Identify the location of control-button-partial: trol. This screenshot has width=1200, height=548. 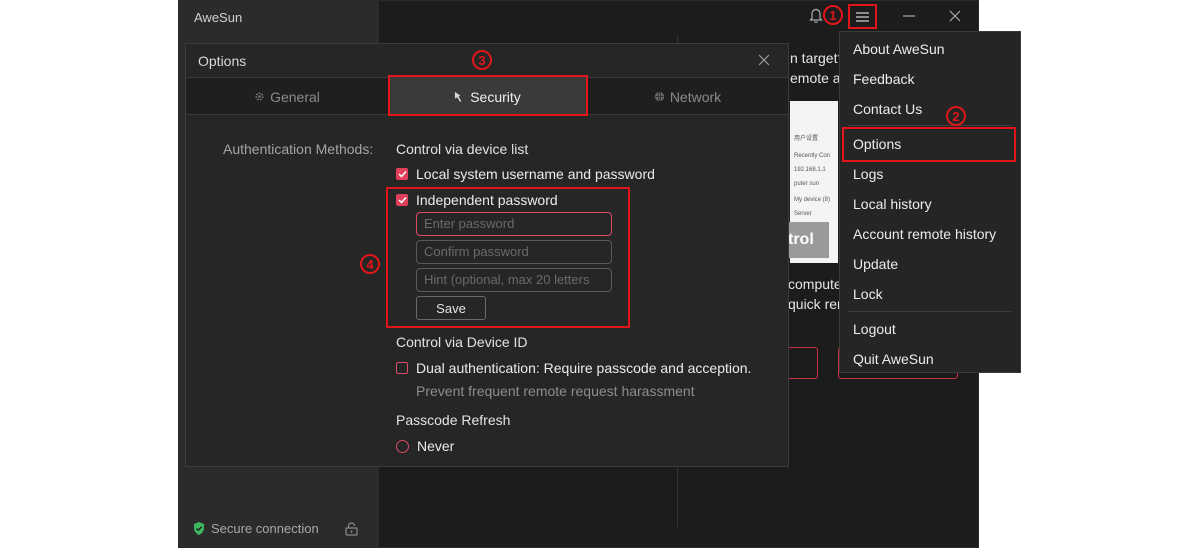
(807, 240).